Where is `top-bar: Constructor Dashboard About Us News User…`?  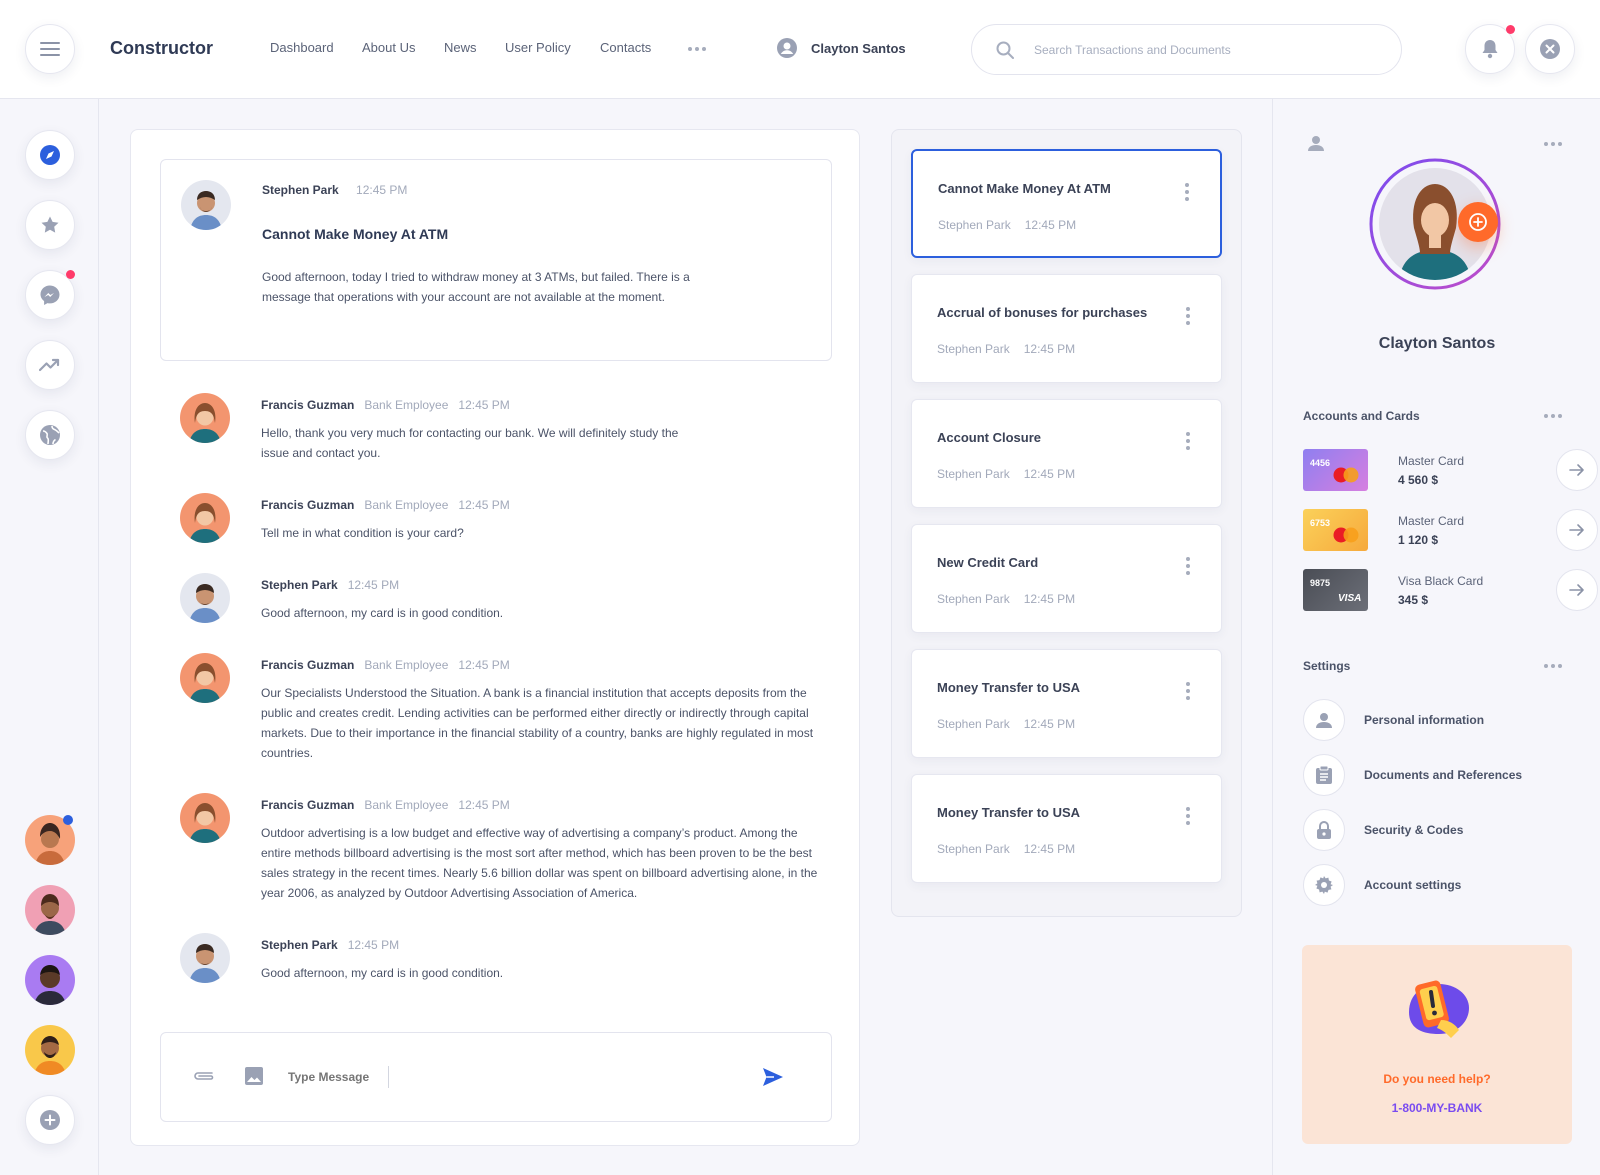 top-bar: Constructor Dashboard About Us News User… is located at coordinates (800, 49).